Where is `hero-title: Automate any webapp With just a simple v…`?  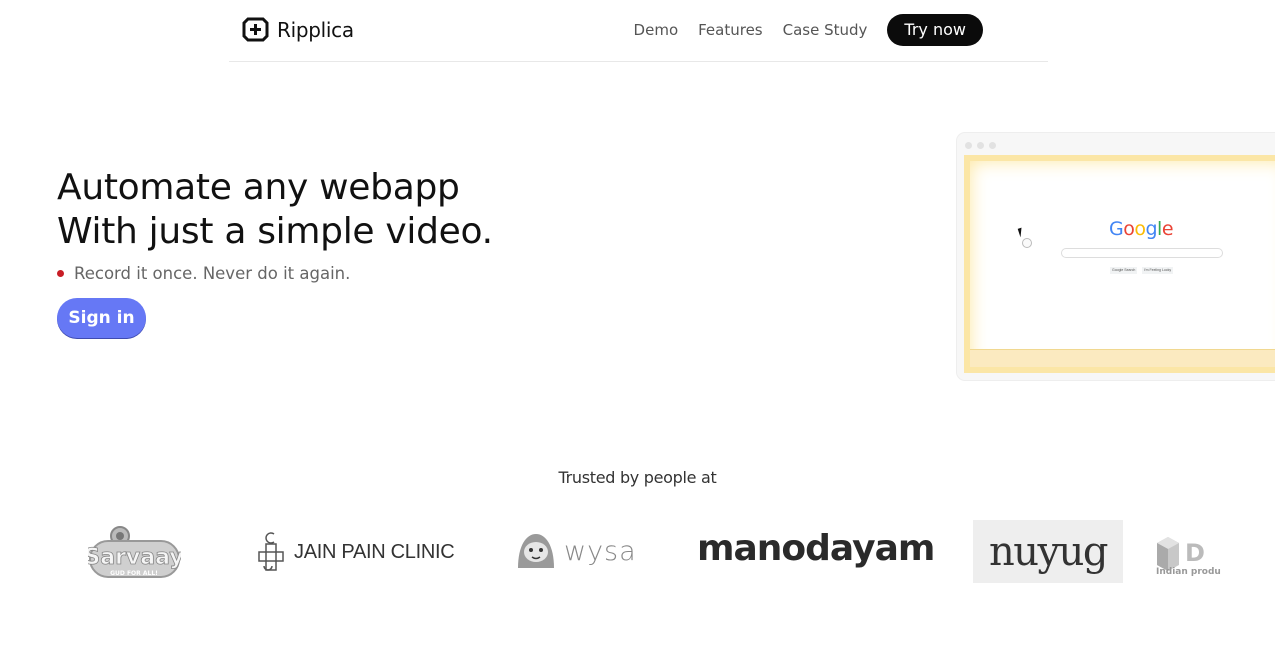
hero-title: Automate any webapp With just a simple v… is located at coordinates (275, 210).